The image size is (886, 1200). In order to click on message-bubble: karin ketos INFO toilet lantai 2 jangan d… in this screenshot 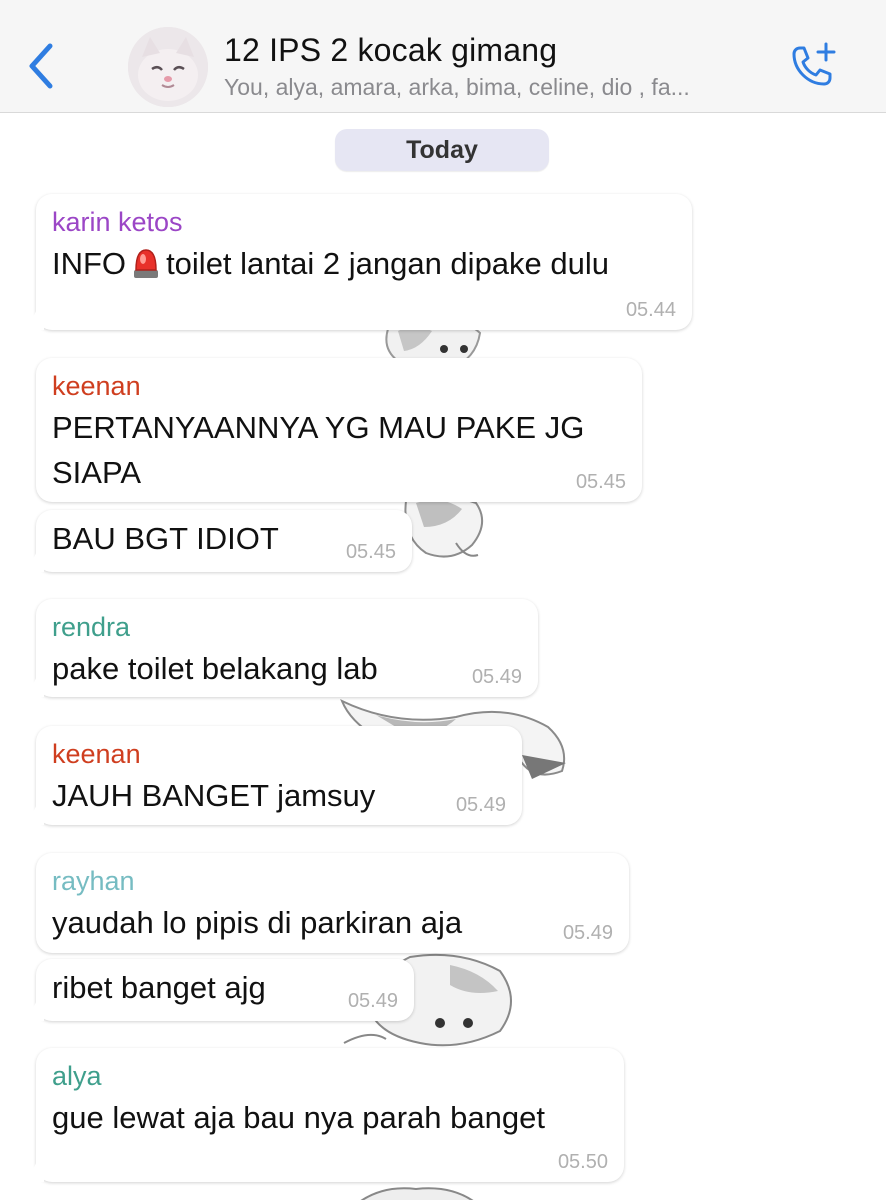, I will do `click(364, 262)`.